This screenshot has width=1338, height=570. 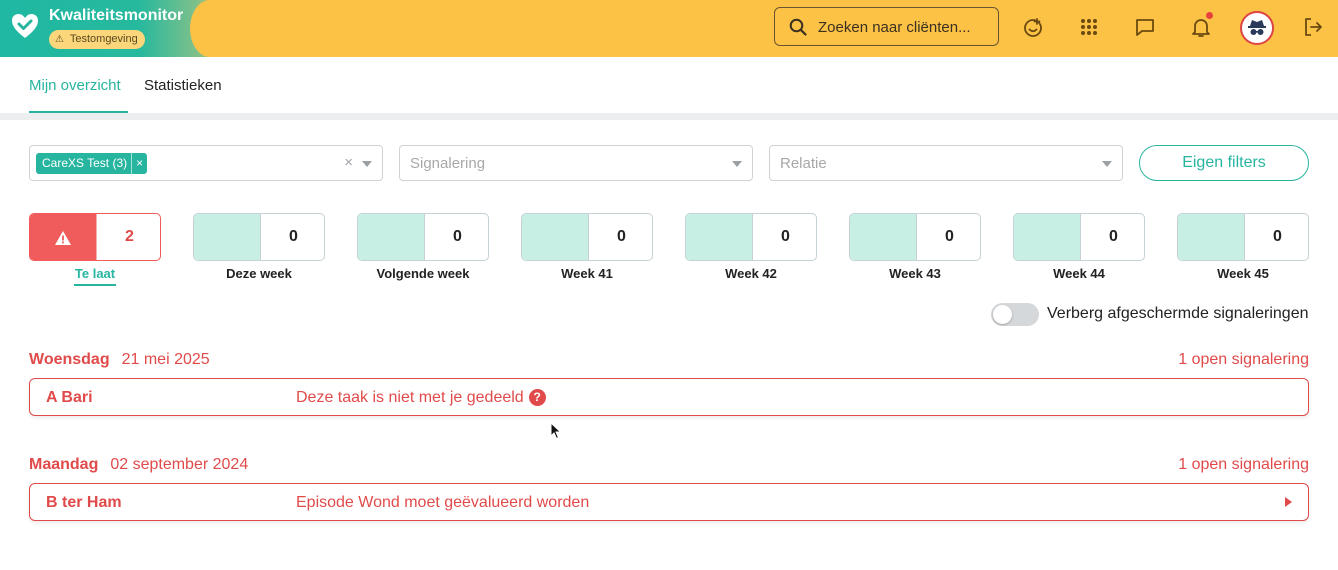 I want to click on relatie-select: Relatie, so click(x=946, y=163).